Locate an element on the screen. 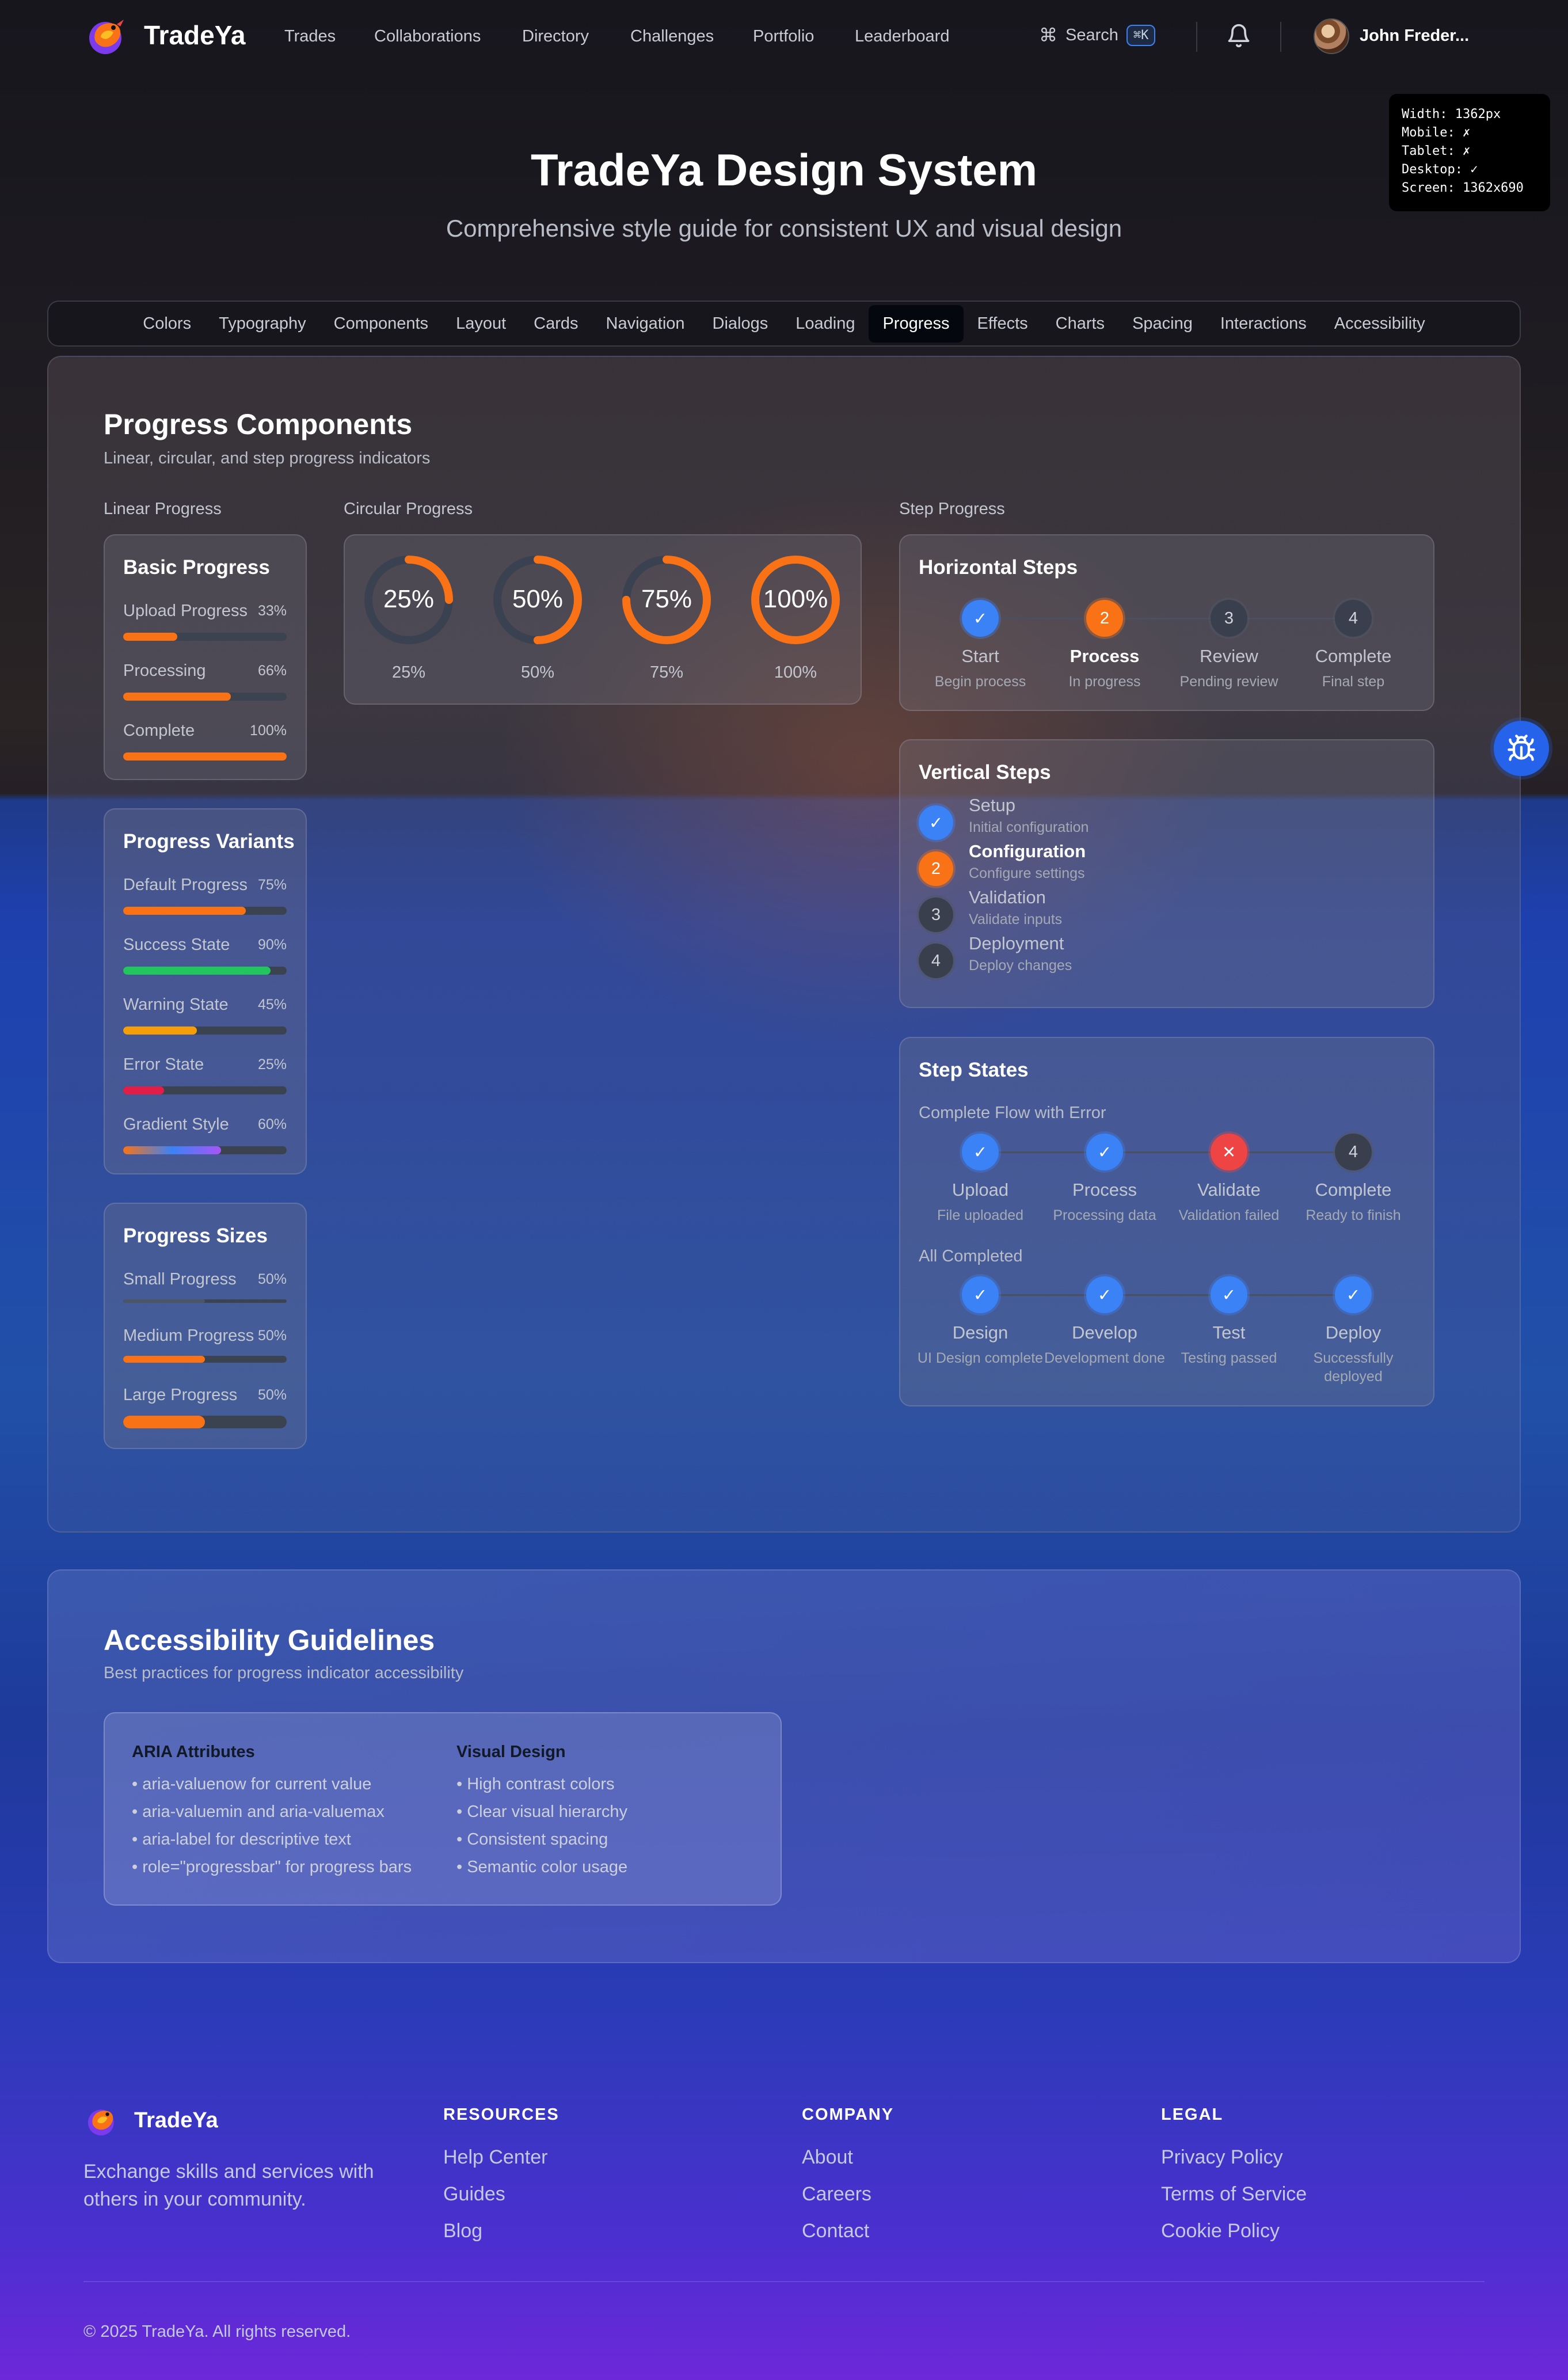 This screenshot has height=2380, width=1568. bug-report-button is located at coordinates (1521, 748).